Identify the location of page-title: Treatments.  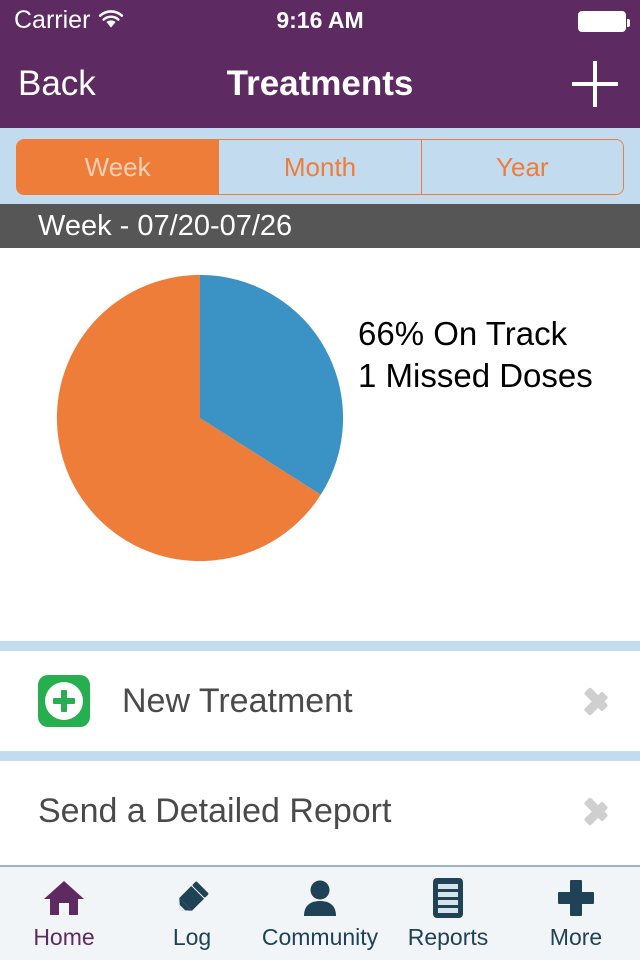
(320, 83).